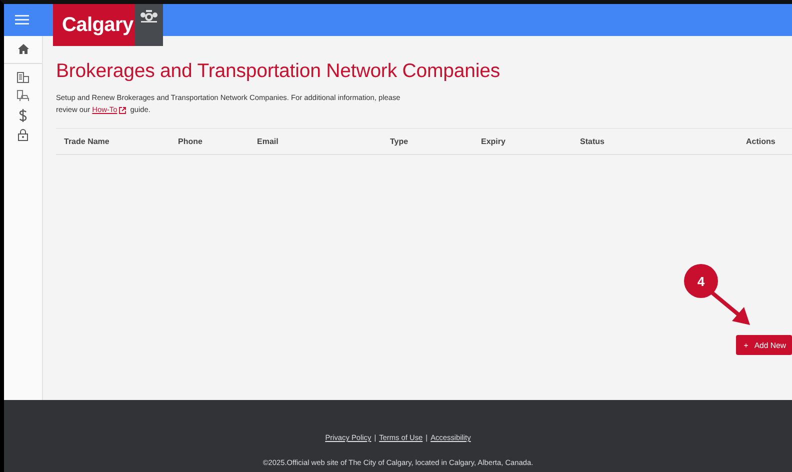  I want to click on step-number: 4, so click(701, 281).